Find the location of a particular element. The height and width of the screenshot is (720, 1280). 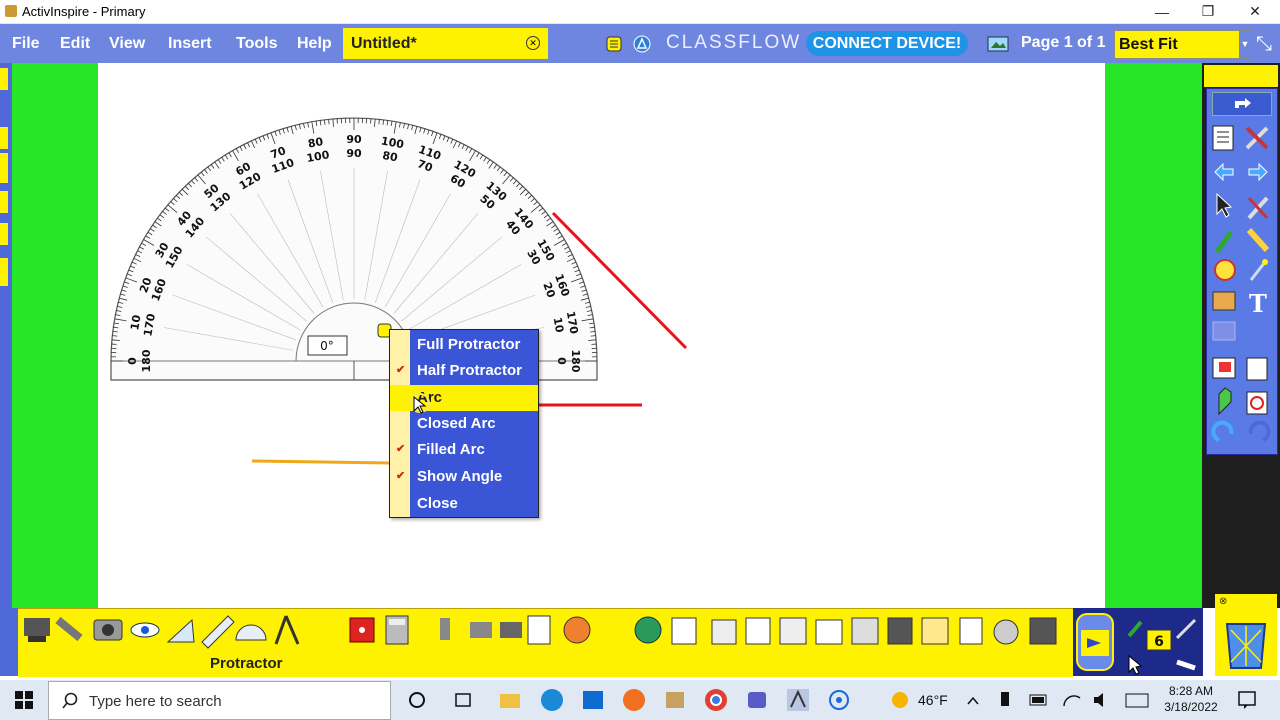

angle-readout: 0° is located at coordinates (327, 346).